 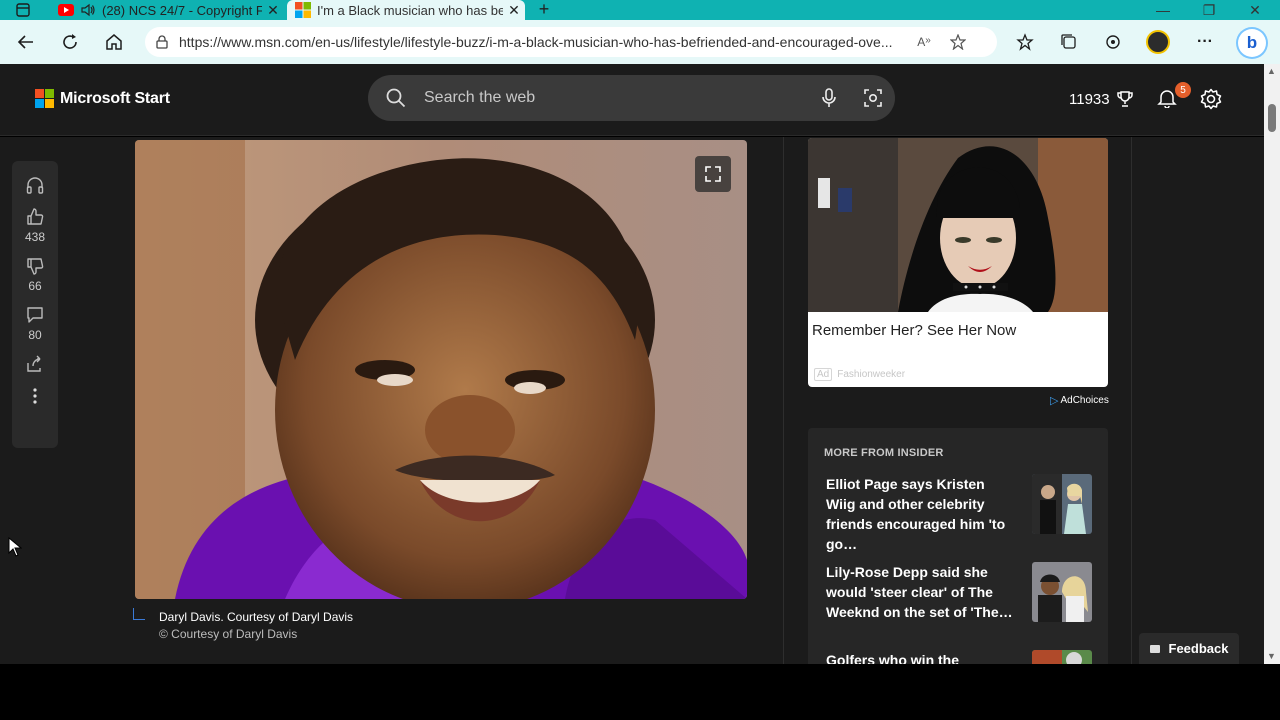 What do you see at coordinates (871, 374) in the screenshot?
I see `ad-source-name: Fashionweeker` at bounding box center [871, 374].